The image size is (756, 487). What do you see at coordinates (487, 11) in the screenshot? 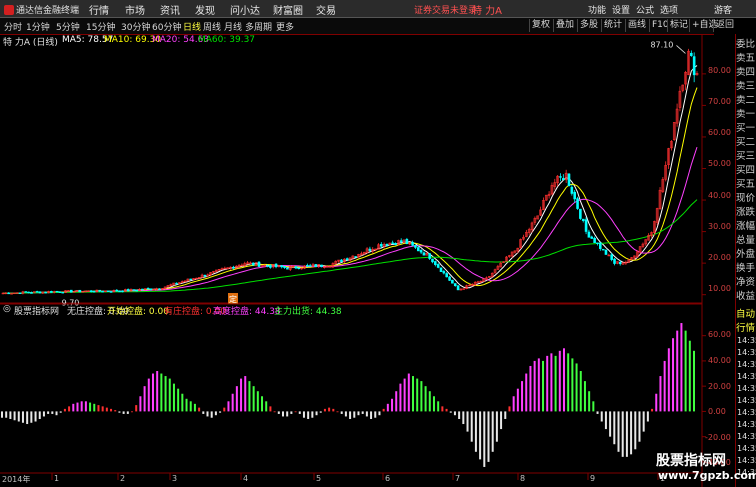
I see `current-stock-name: 特 力A` at bounding box center [487, 11].